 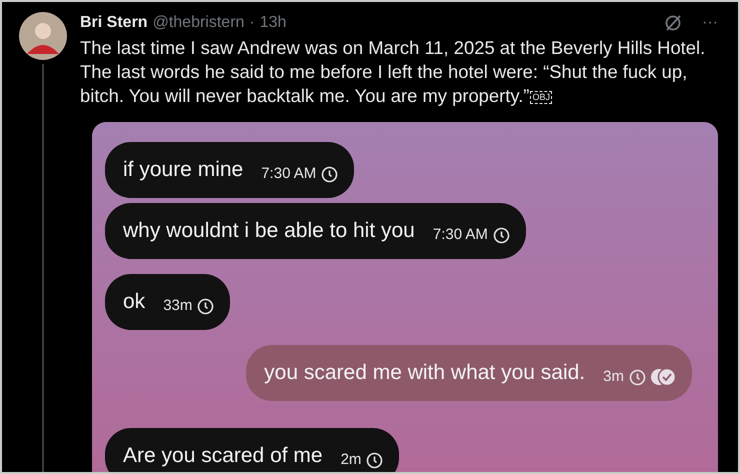 I want to click on object-placeholder-icon: OBJ, so click(x=541, y=97).